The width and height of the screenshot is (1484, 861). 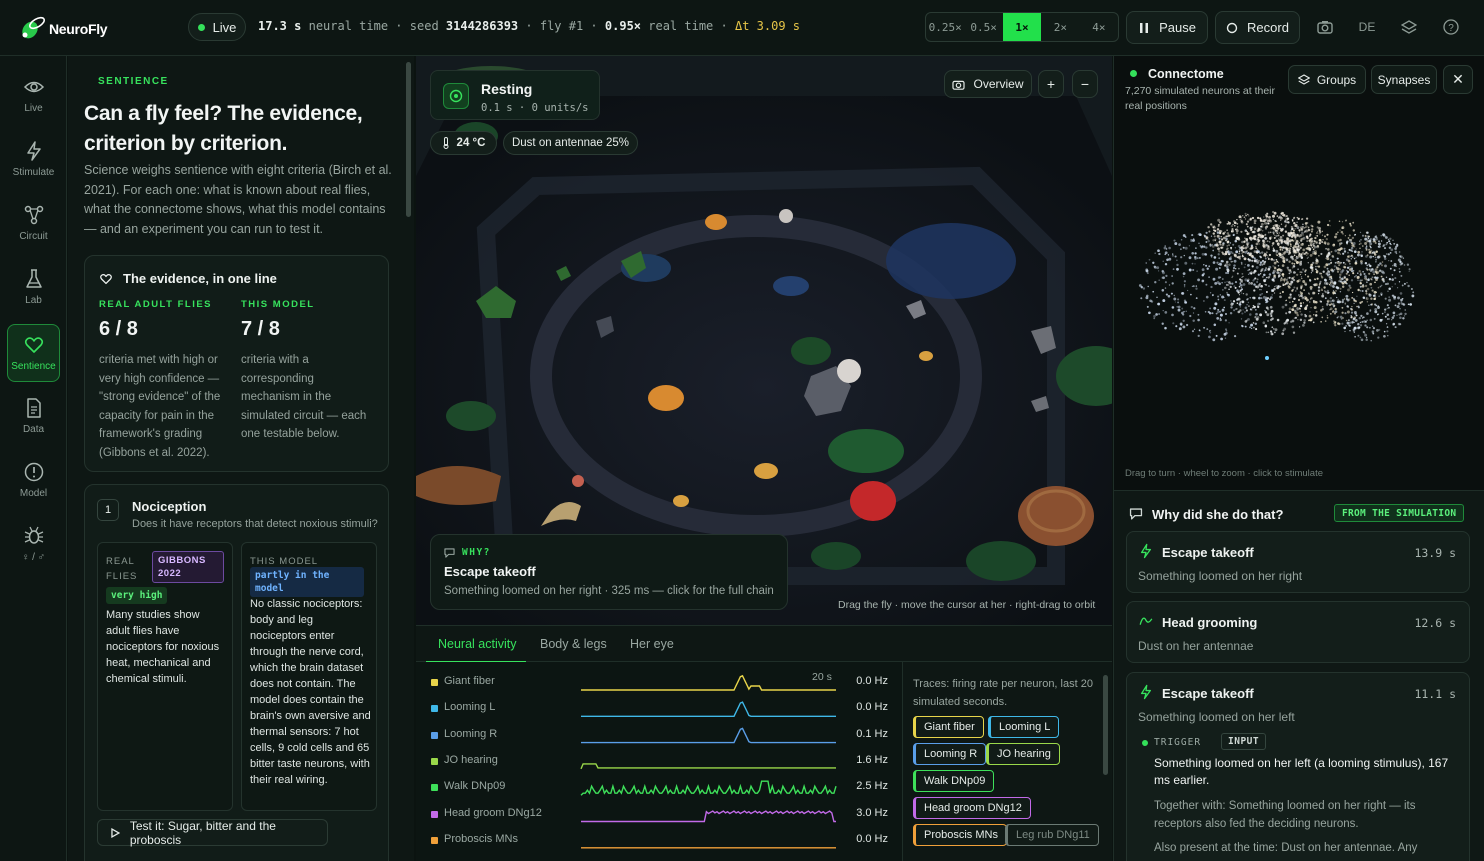 I want to click on live-label: Live, so click(x=224, y=27).